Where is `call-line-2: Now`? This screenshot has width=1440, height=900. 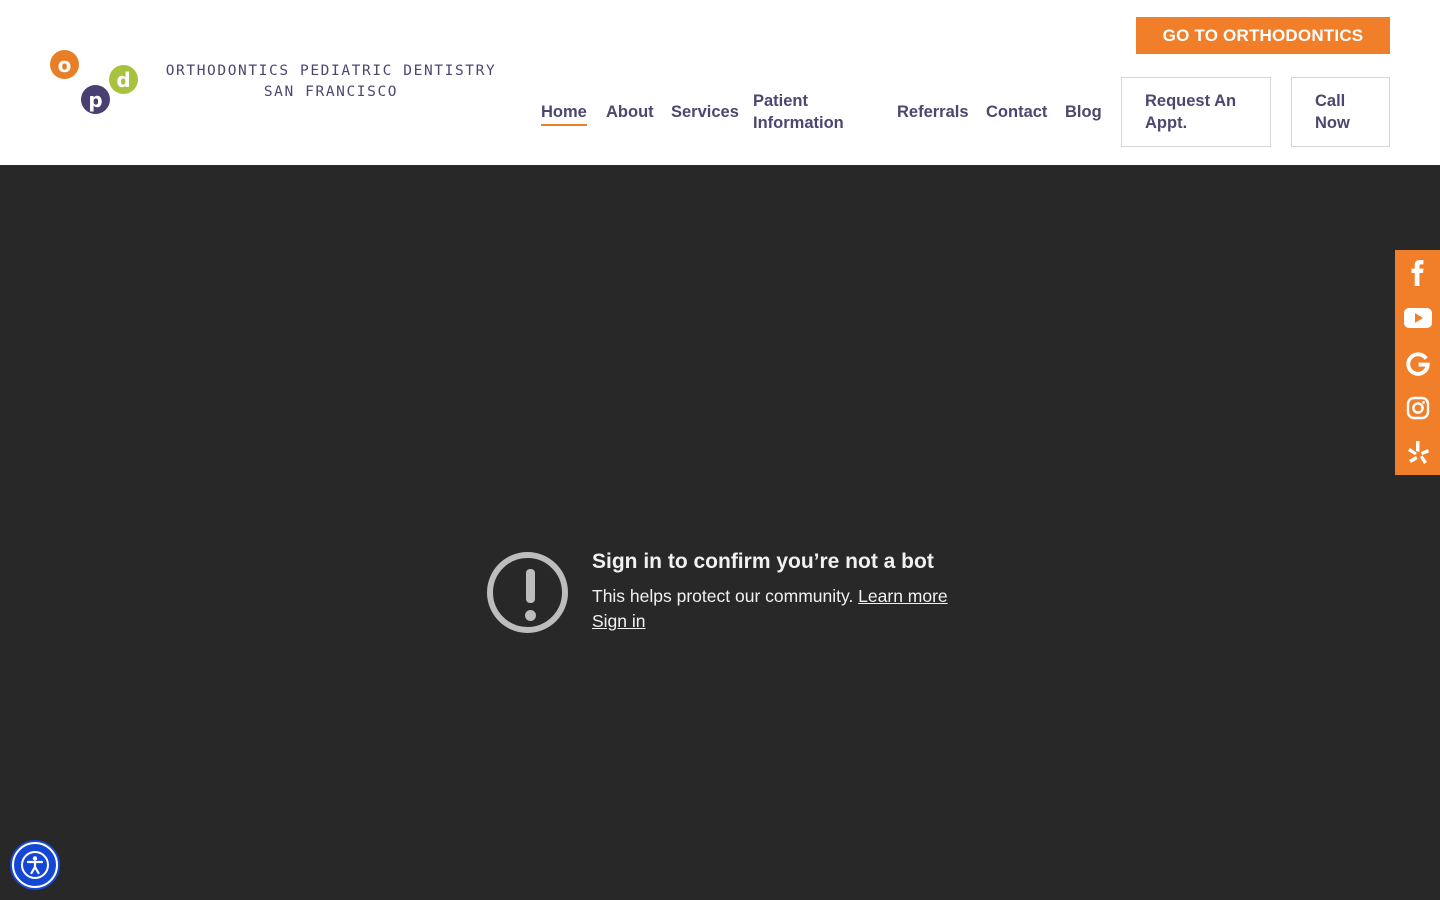
call-line-2: Now is located at coordinates (1332, 123).